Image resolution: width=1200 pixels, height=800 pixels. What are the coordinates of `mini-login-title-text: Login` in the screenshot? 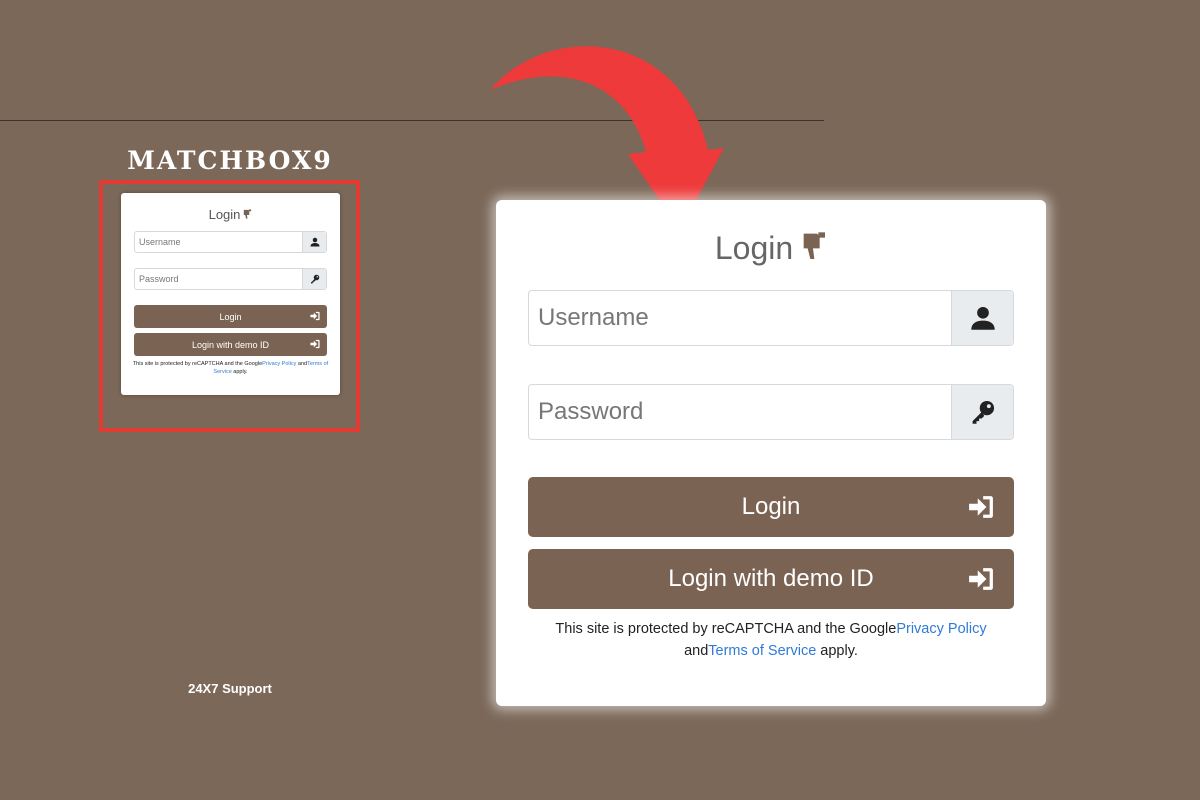 It's located at (224, 214).